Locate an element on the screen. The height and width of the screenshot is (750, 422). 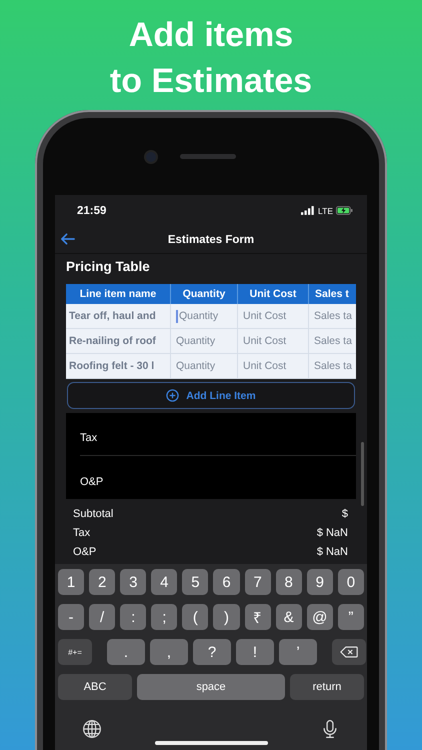
keyboard-key: ABC is located at coordinates (95, 687).